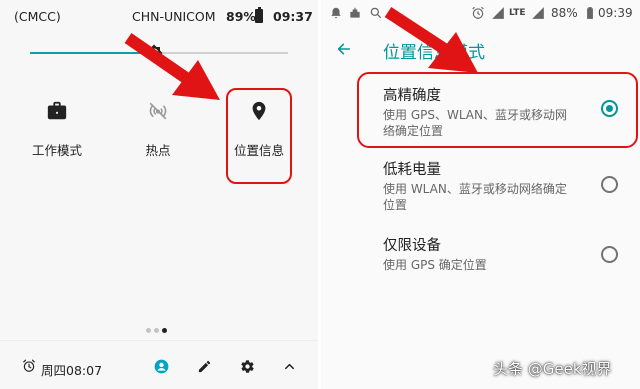 Image resolution: width=640 pixels, height=389 pixels. I want to click on page-indicator, so click(158, 327).